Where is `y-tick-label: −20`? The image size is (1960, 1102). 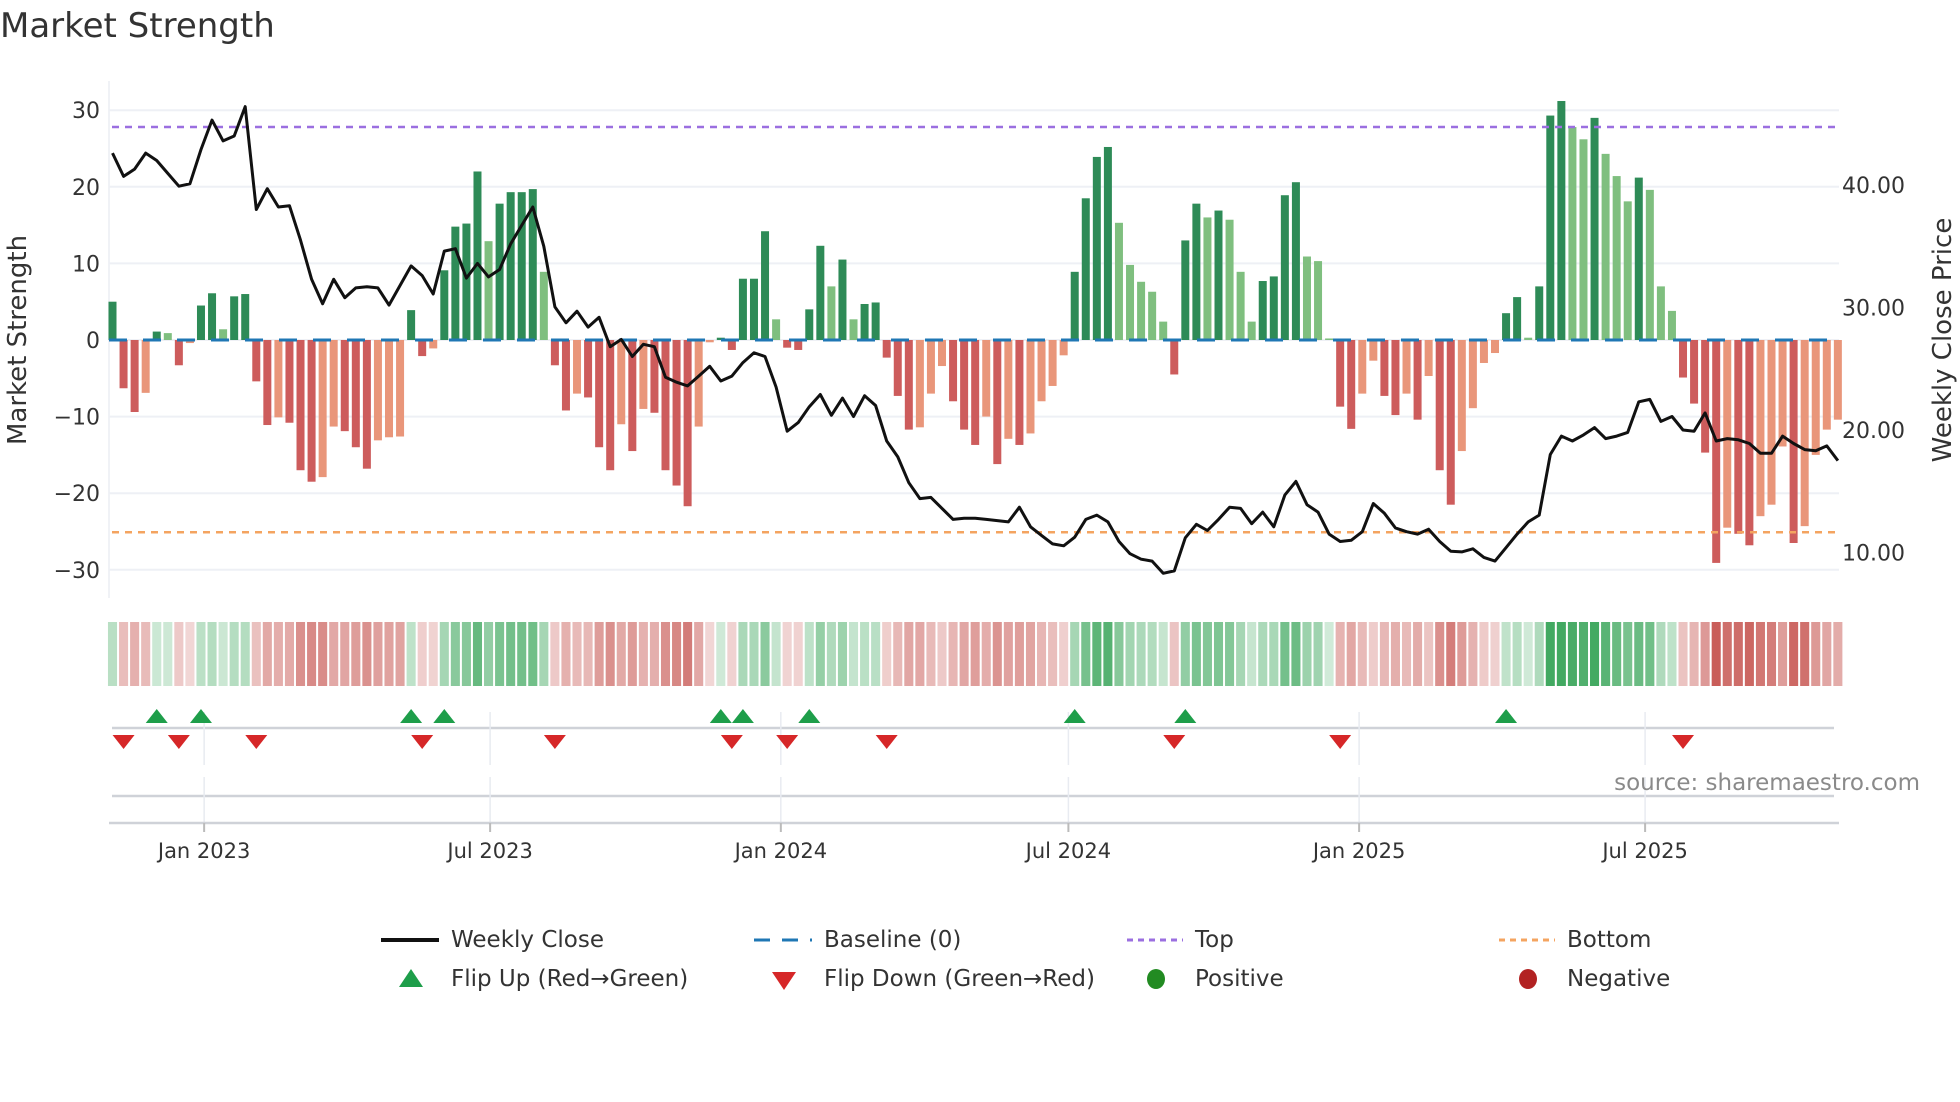 y-tick-label: −20 is located at coordinates (77, 494).